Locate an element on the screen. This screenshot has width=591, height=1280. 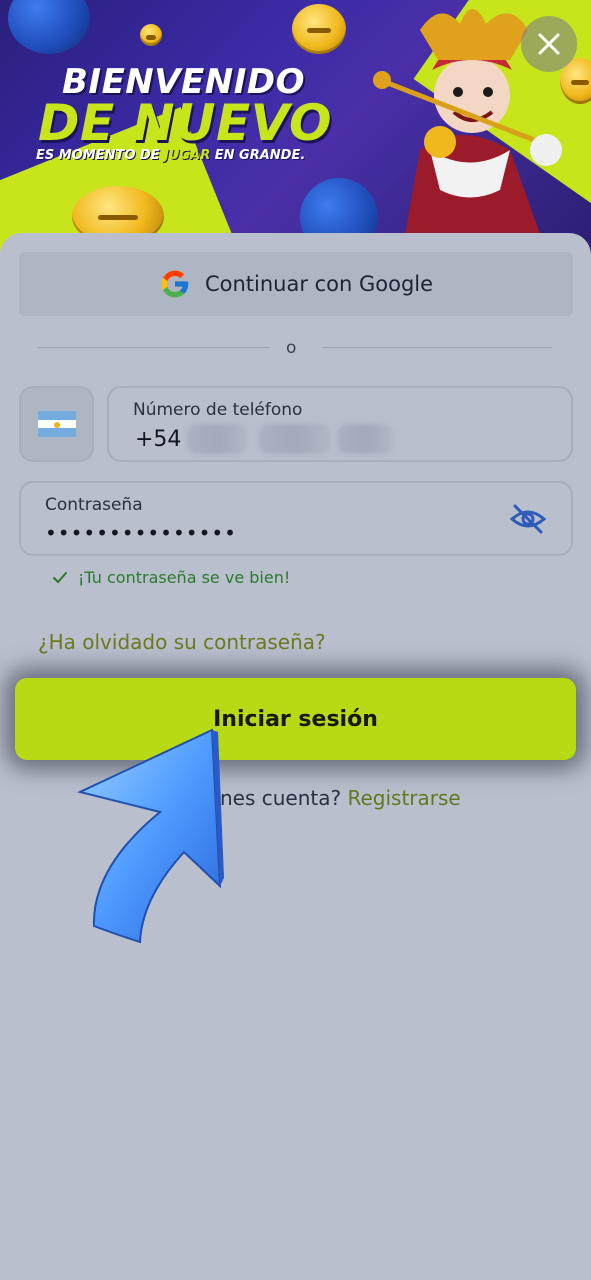
banner-headline-highlight: DE NUEVO is located at coordinates (185, 123).